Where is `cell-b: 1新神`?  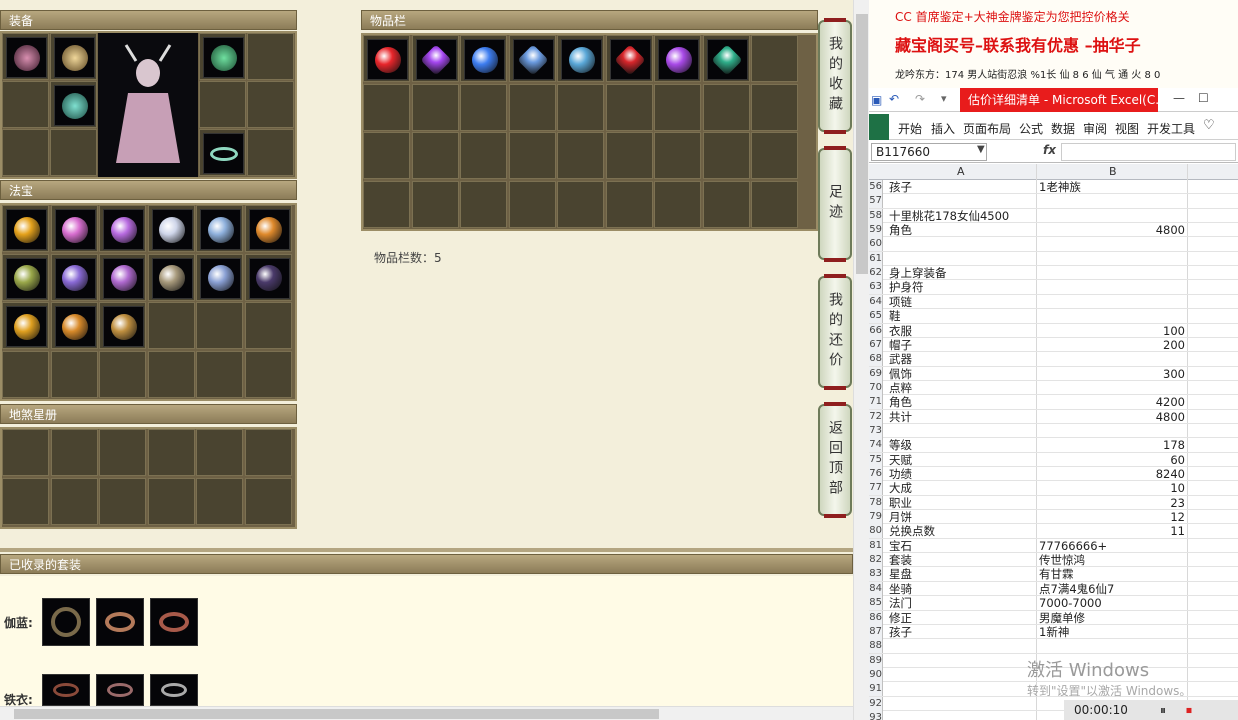 cell-b: 1新神 is located at coordinates (1112, 632).